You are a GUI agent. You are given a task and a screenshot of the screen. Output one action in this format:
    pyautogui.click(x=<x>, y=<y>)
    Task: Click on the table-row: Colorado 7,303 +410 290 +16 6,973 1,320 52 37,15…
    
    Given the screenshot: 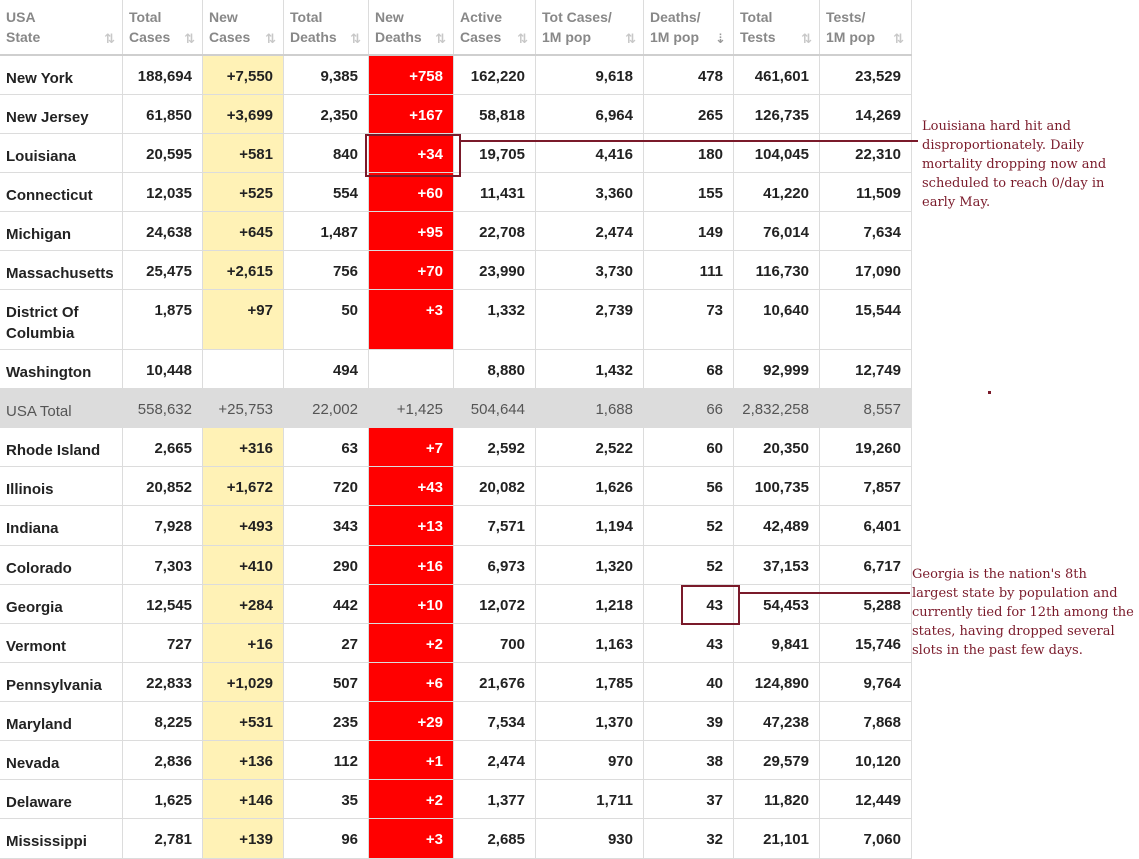 What is the action you would take?
    pyautogui.click(x=456, y=565)
    